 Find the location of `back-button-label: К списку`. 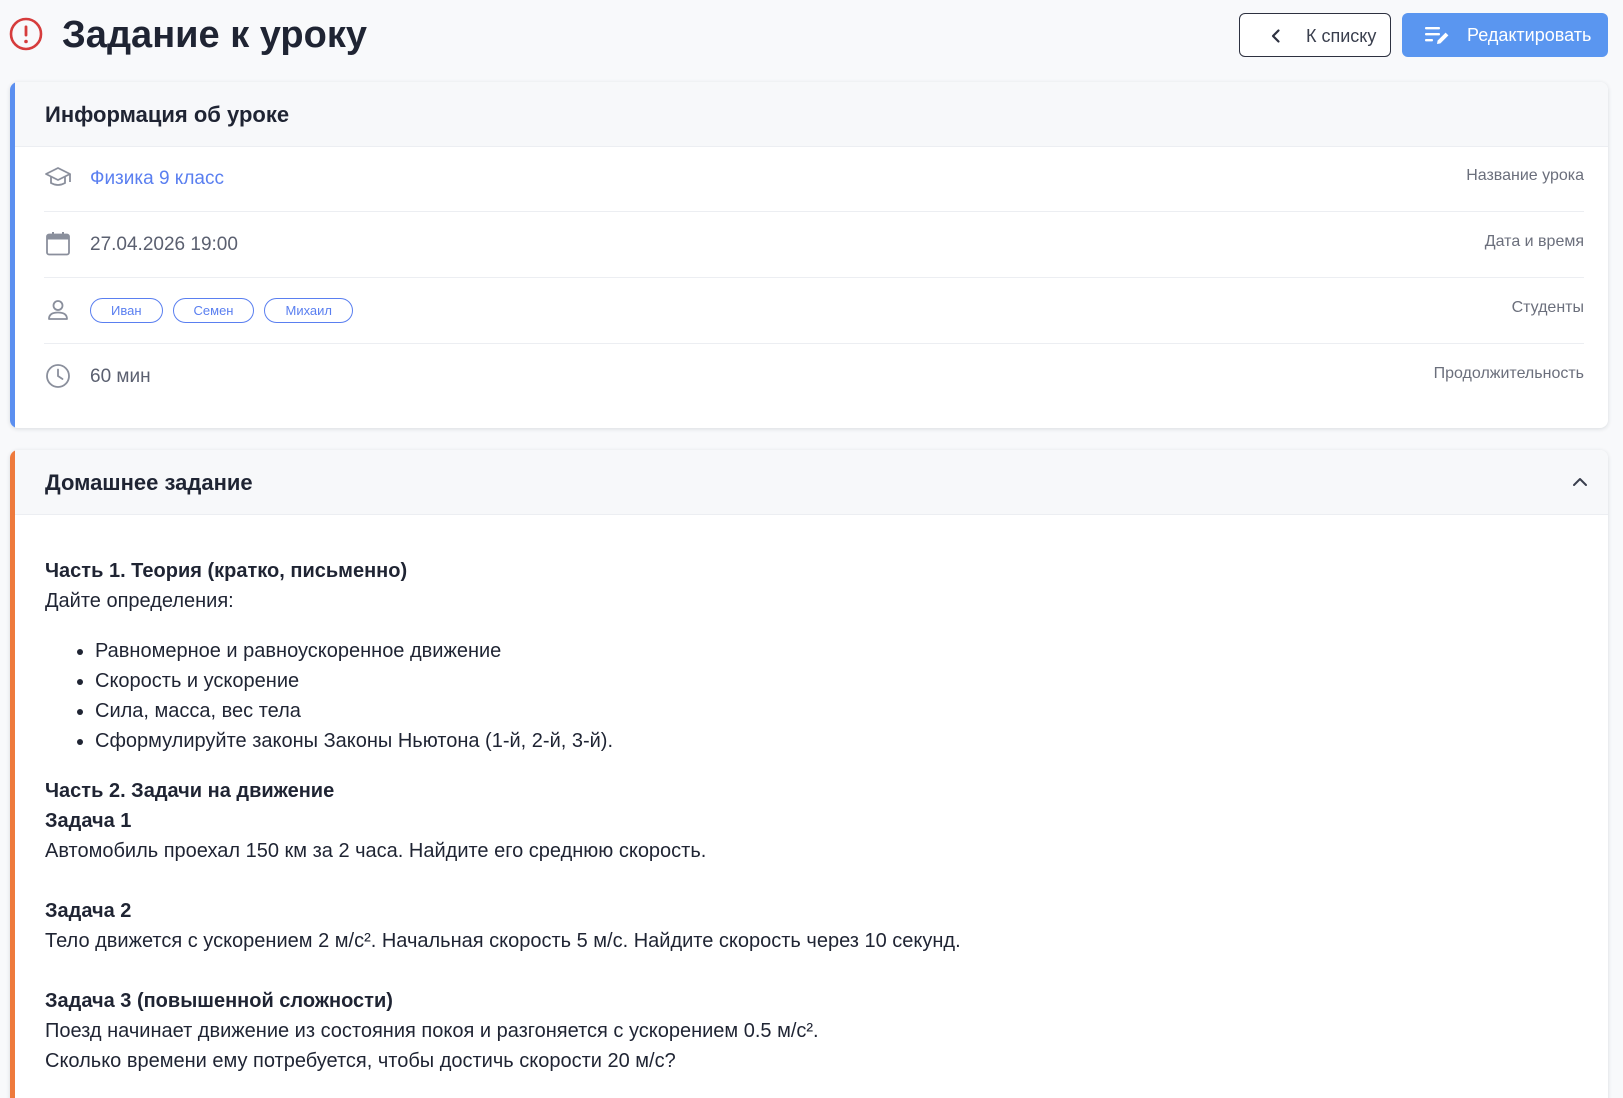

back-button-label: К списку is located at coordinates (1341, 36).